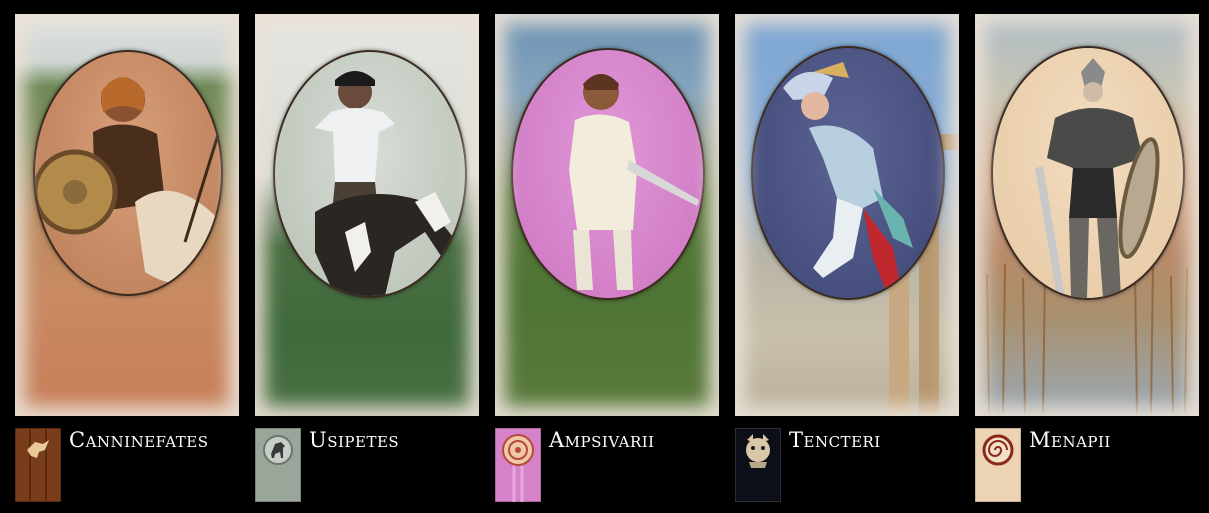 The height and width of the screenshot is (513, 1209). Describe the element at coordinates (634, 182) in the screenshot. I see `swordsman-figure-icon` at that location.